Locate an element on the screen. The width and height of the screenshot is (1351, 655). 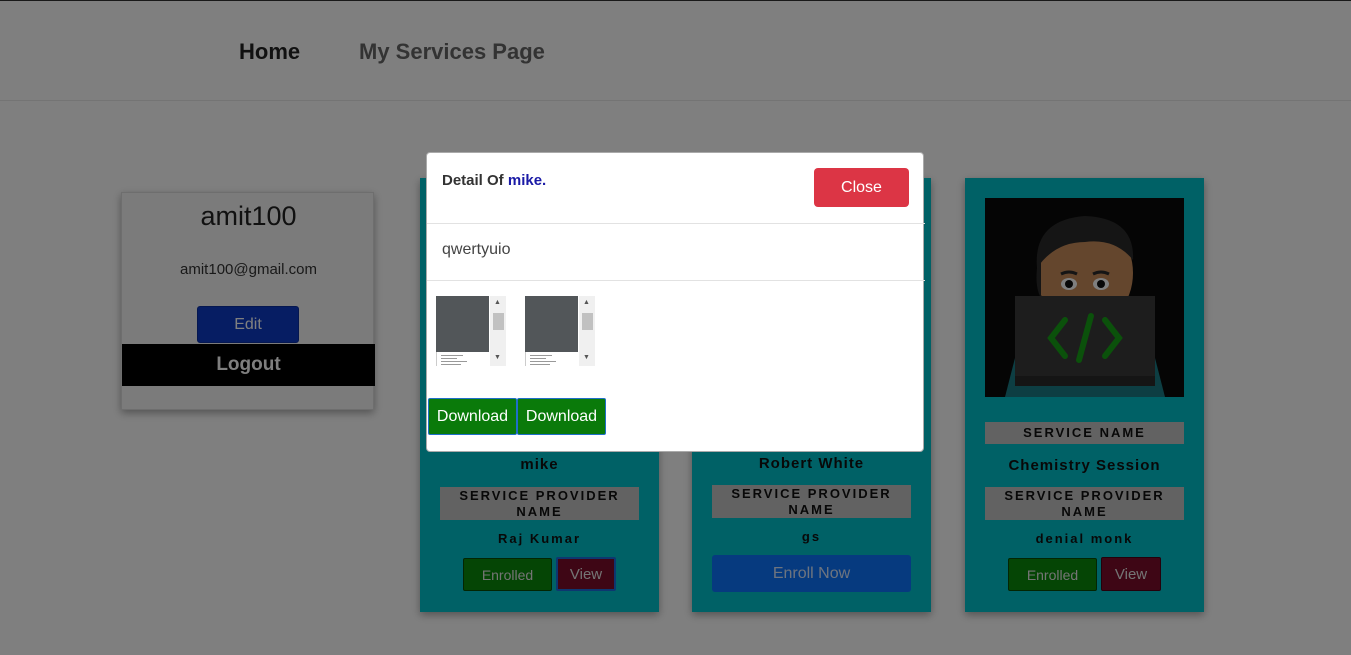
modal-description: qwertyuio is located at coordinates (476, 249).